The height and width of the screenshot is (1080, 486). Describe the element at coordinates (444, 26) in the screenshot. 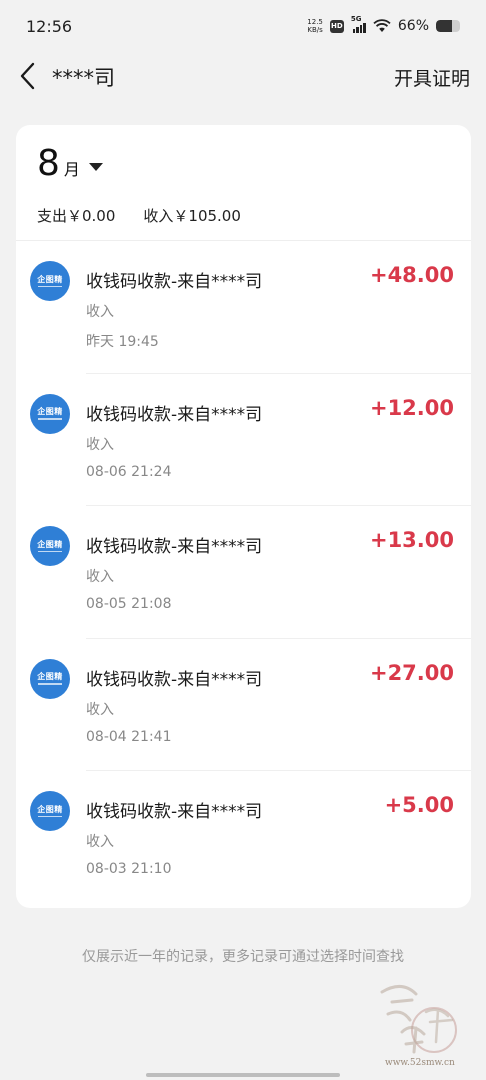

I see `battery-level` at that location.